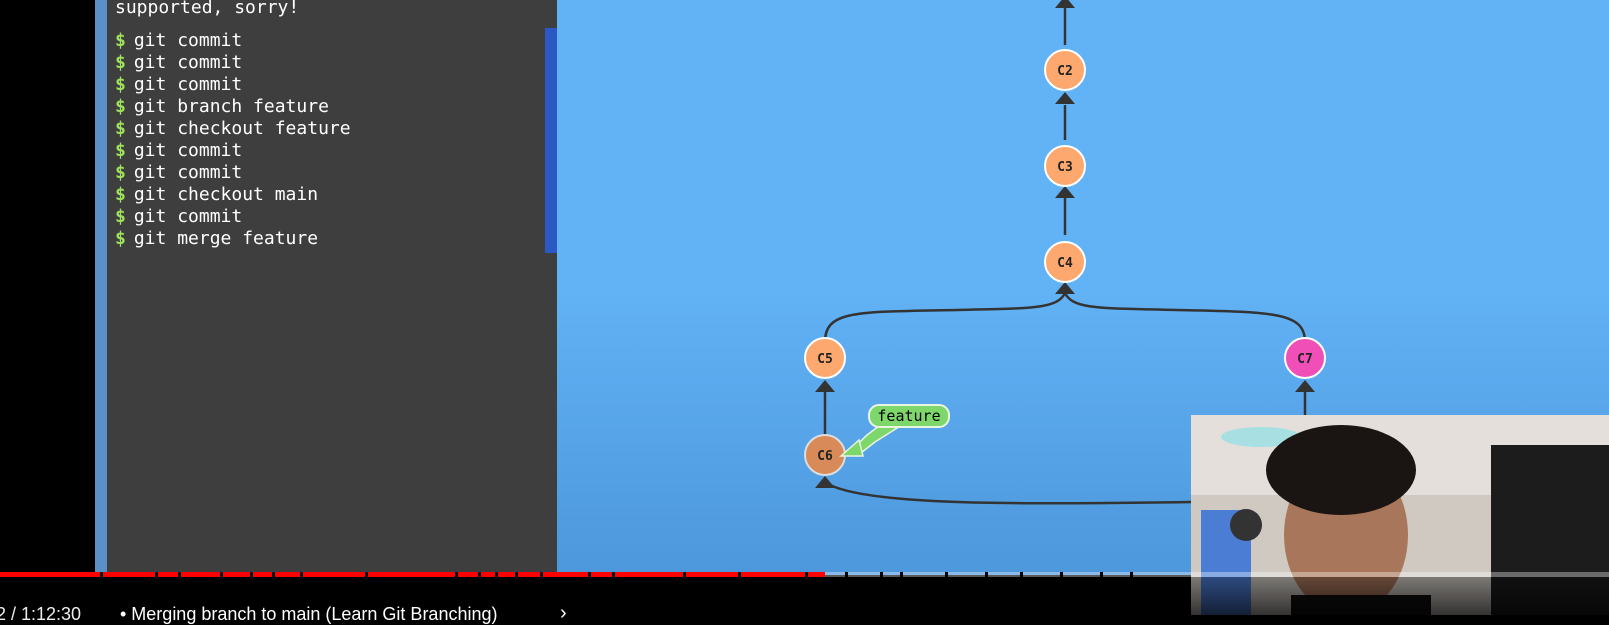 The width and height of the screenshot is (1609, 625). What do you see at coordinates (563, 613) in the screenshot?
I see `chevron-right-icon: ›` at bounding box center [563, 613].